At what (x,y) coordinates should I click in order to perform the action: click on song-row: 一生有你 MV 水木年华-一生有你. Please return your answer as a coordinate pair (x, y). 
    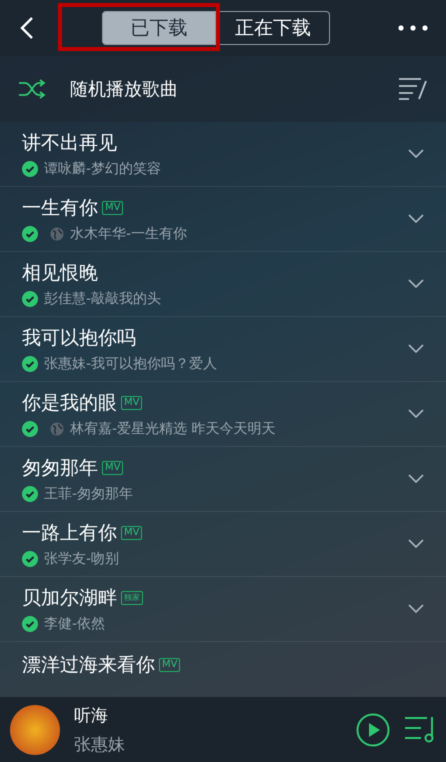
    Looking at the image, I should click on (223, 219).